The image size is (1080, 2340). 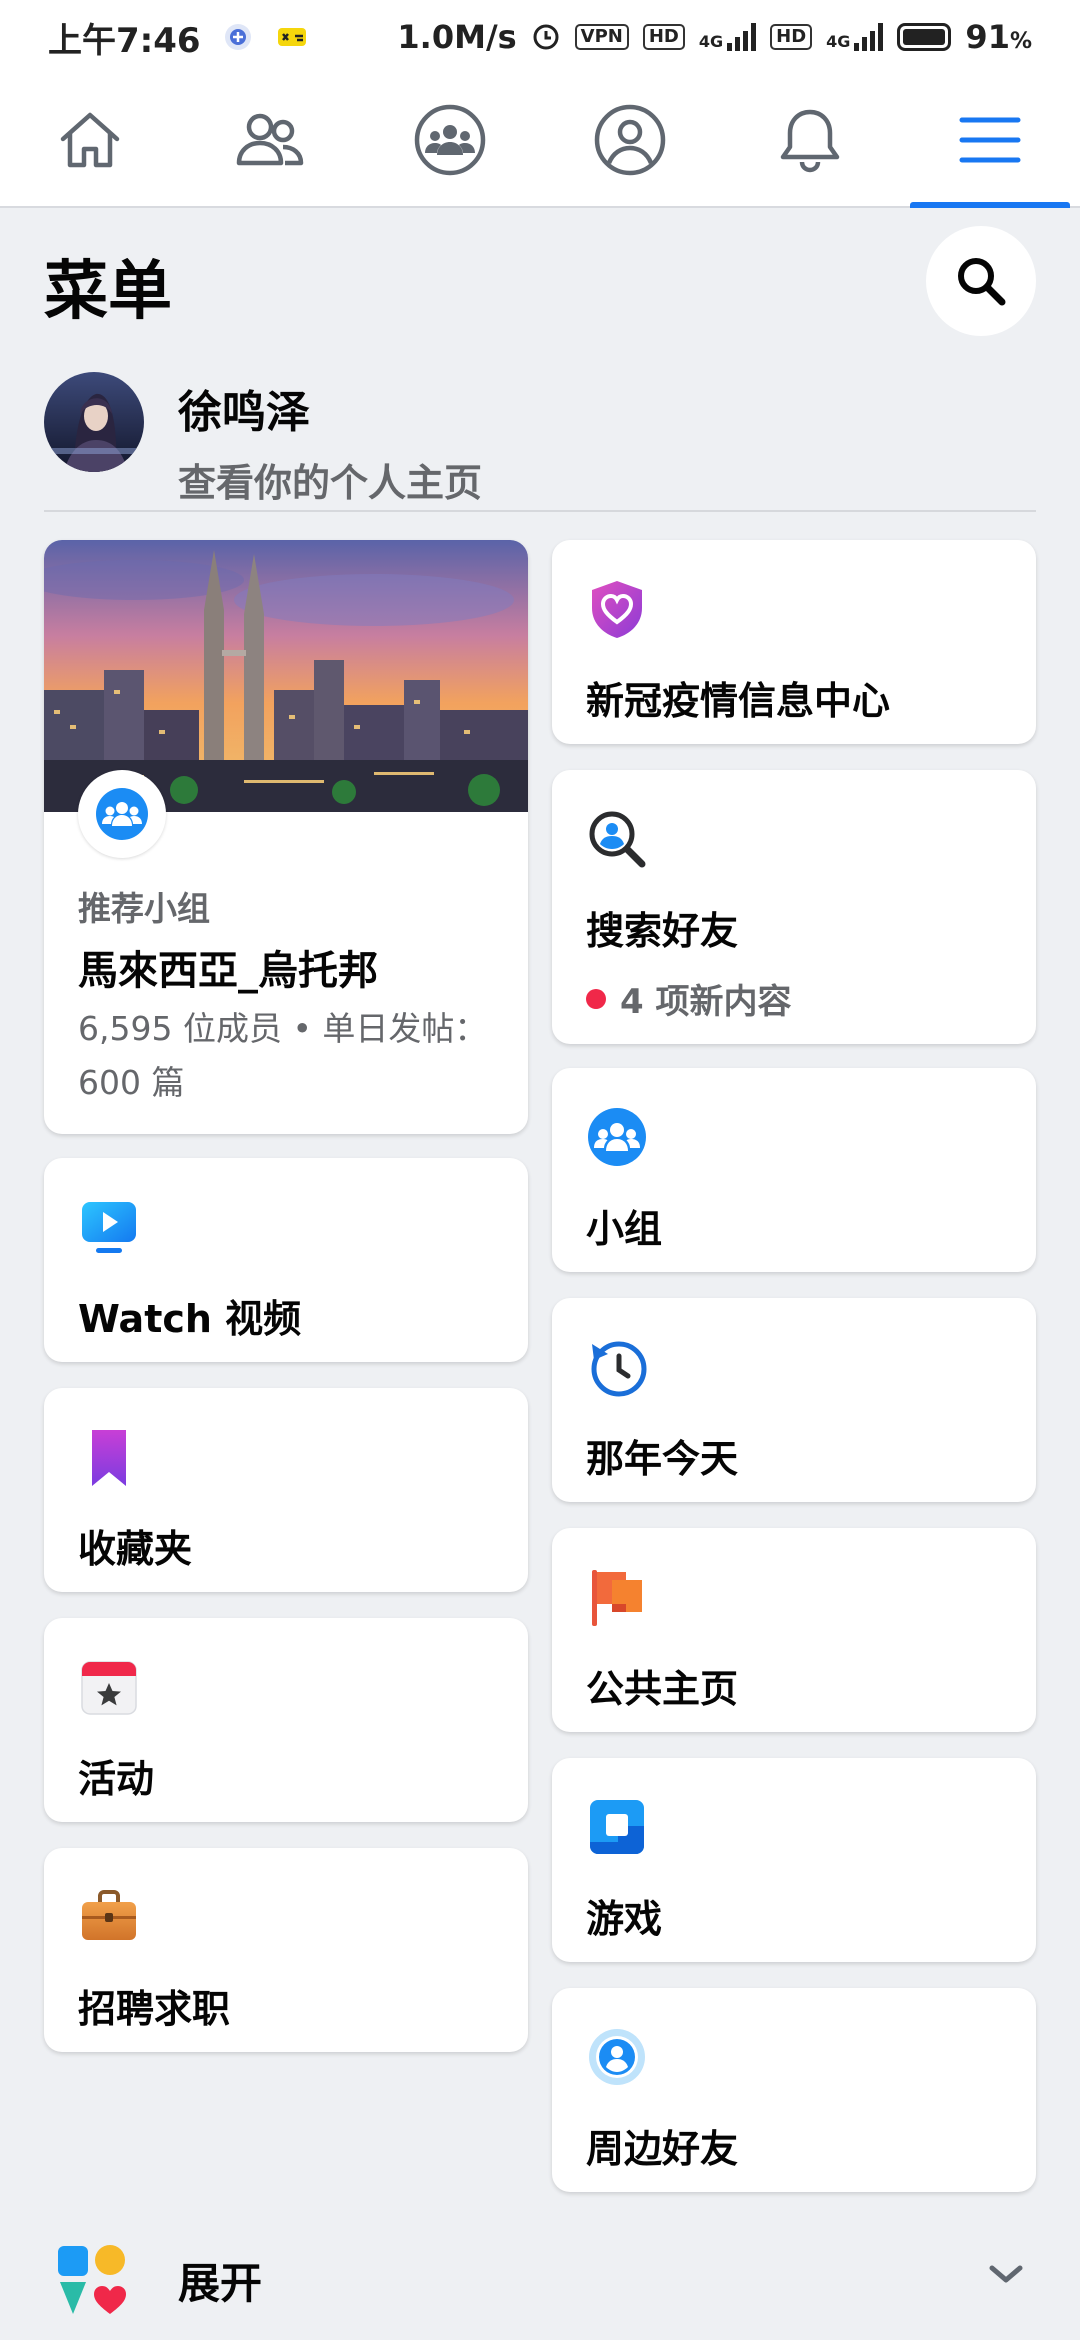 What do you see at coordinates (540, 2280) in the screenshot?
I see `expand-row: 展开` at bounding box center [540, 2280].